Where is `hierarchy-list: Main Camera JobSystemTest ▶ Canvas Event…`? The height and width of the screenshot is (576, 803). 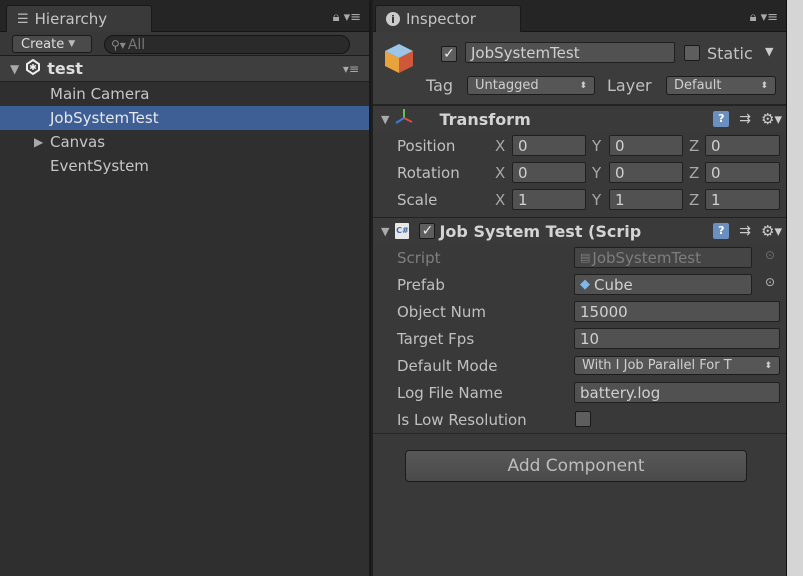
hierarchy-list: Main Camera JobSystemTest ▶ Canvas Event… is located at coordinates (184, 130).